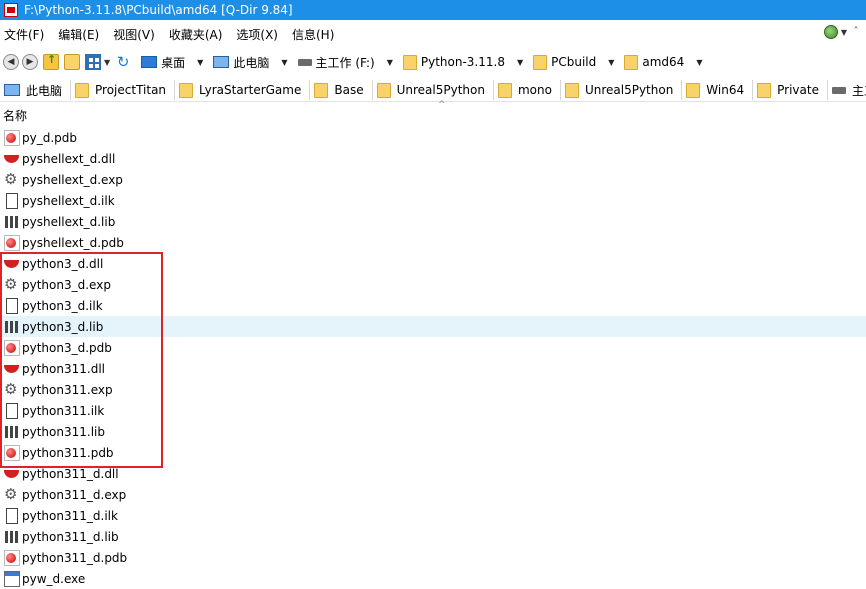 The height and width of the screenshot is (589, 866). Describe the element at coordinates (172, 62) in the screenshot. I see `crumb-desktop: 桌面 ▼` at that location.